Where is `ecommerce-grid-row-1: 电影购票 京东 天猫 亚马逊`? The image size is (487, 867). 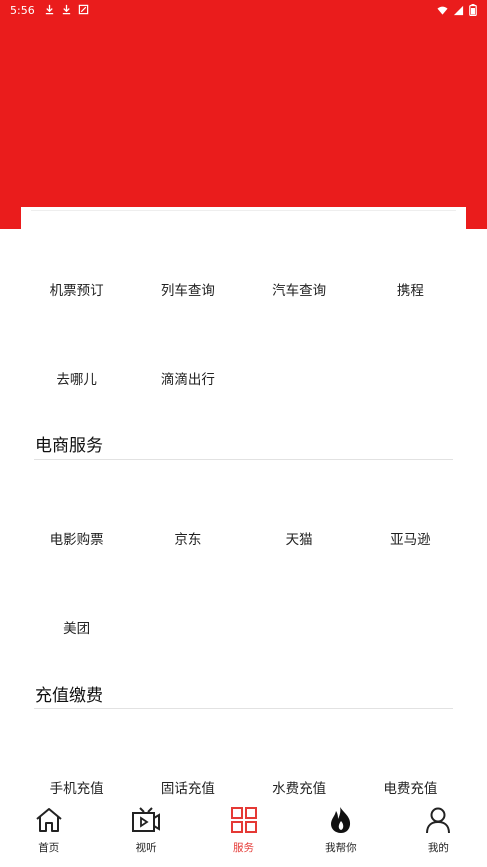
ecommerce-grid-row-1: 电影购票 京东 天猫 亚马逊 is located at coordinates (243, 540).